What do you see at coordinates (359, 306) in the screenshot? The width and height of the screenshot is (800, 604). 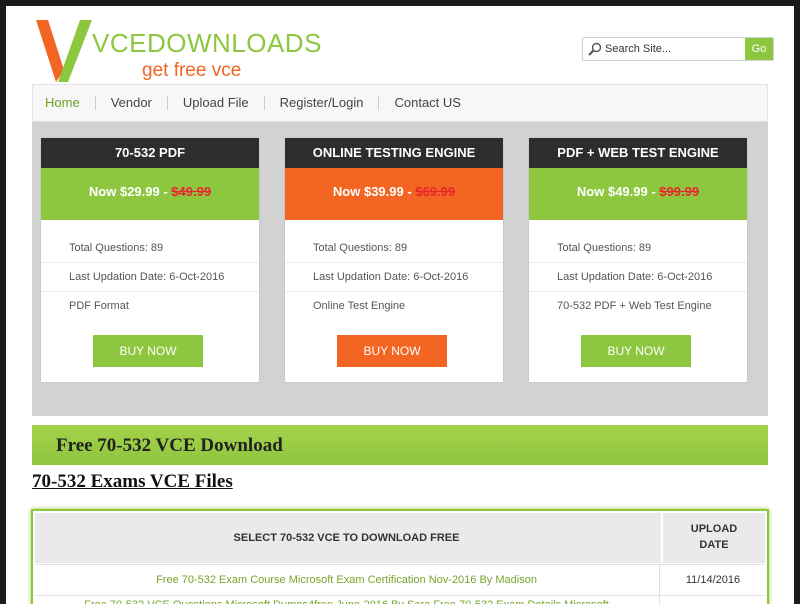 I see `feature-format: Online Test Engine` at bounding box center [359, 306].